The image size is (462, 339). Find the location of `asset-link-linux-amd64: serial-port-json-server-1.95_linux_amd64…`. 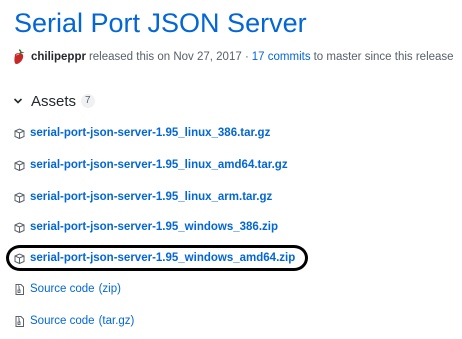

asset-link-linux-amd64: serial-port-json-server-1.95_linux_amd64… is located at coordinates (151, 165).